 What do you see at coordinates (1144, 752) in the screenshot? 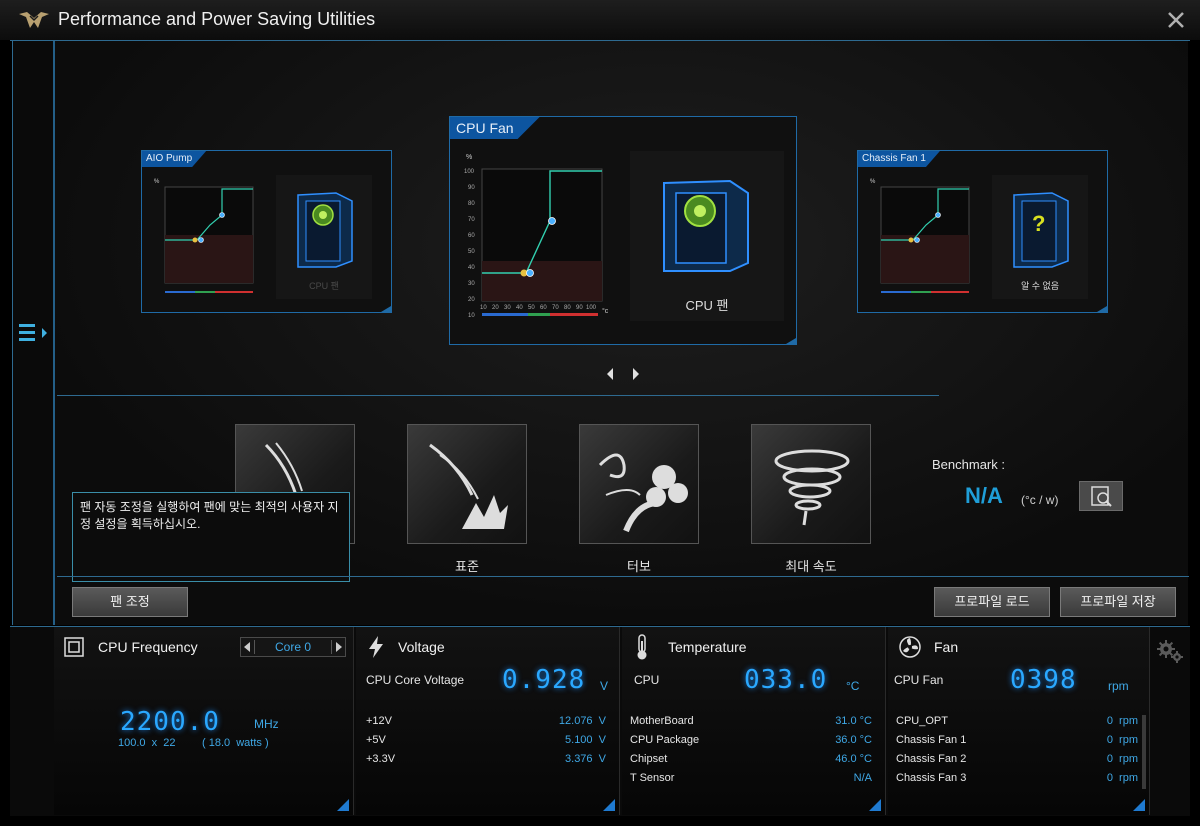
I see `fan-list-scrollbar` at bounding box center [1144, 752].